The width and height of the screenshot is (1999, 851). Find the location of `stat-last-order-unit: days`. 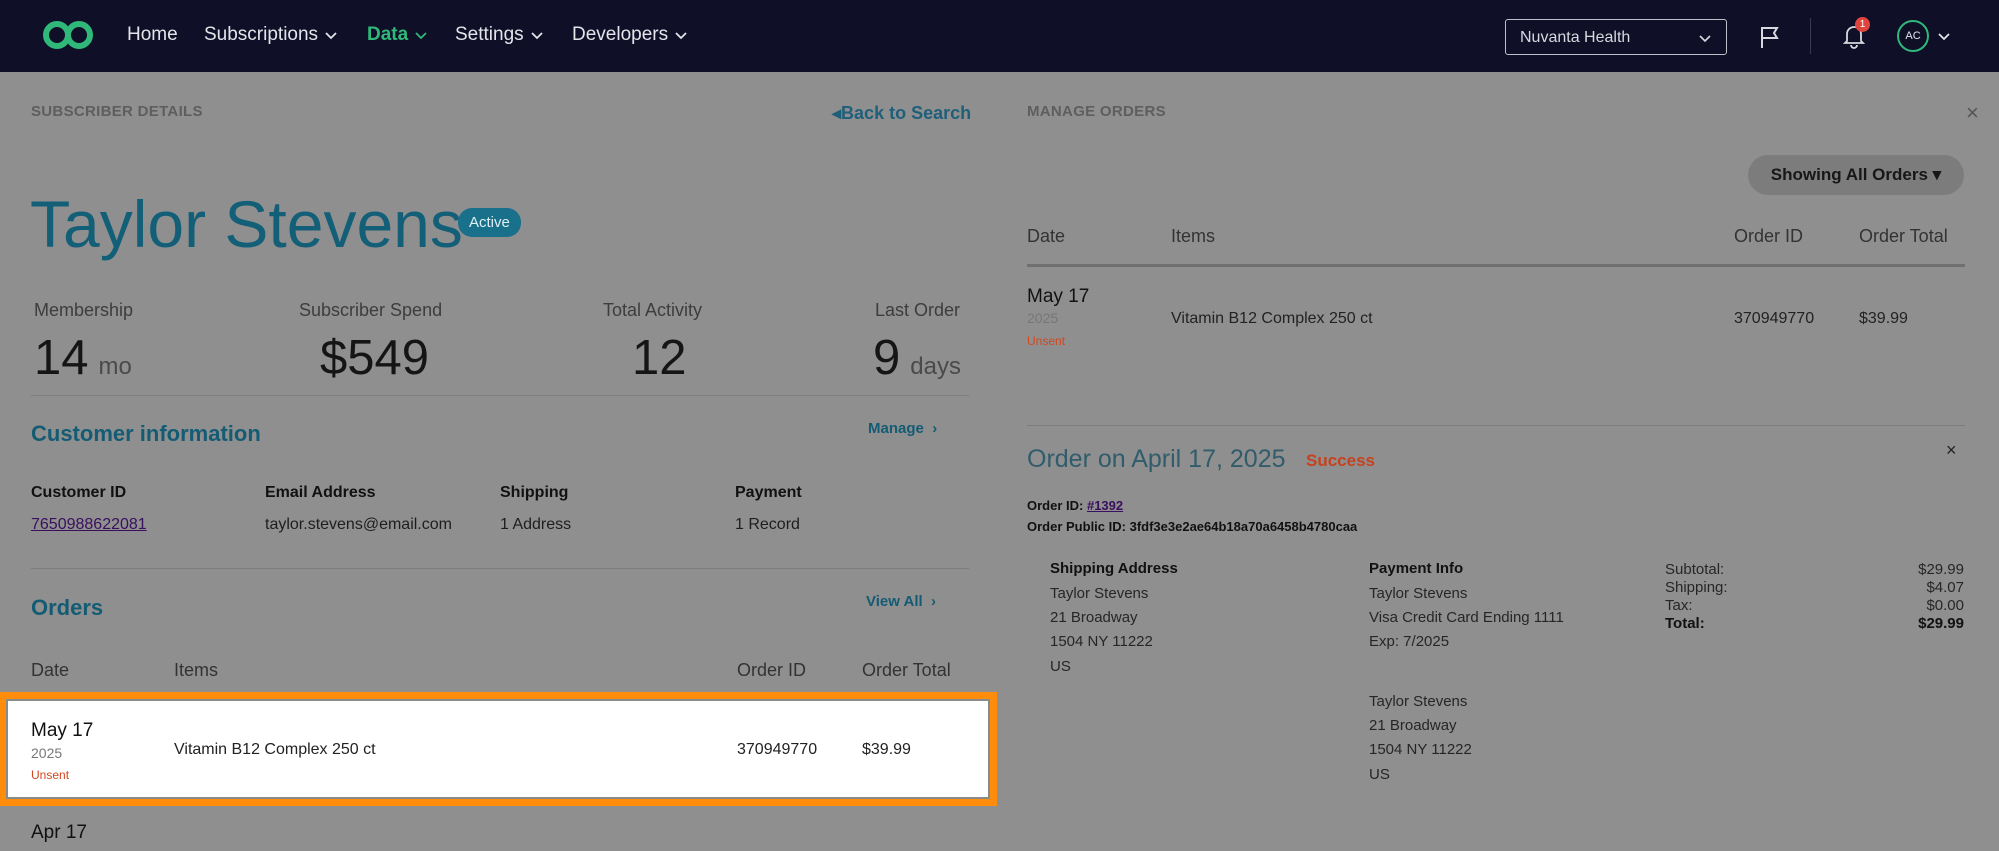

stat-last-order-unit: days is located at coordinates (935, 366).